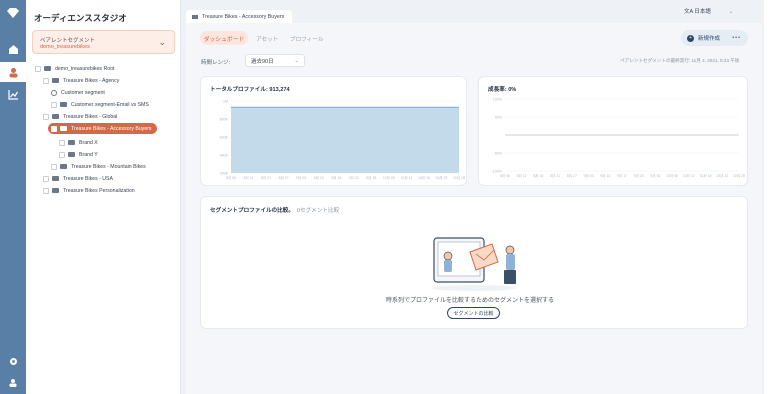 The height and width of the screenshot is (394, 782). What do you see at coordinates (262, 61) in the screenshot?
I see `time-range-value: 過去90日` at bounding box center [262, 61].